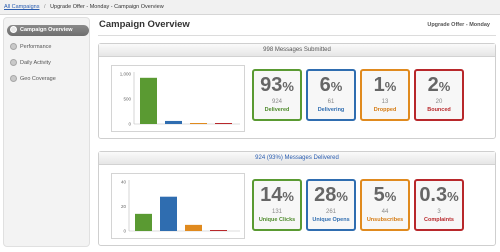 Image resolution: width=500 pixels, height=252 pixels. I want to click on sidebar-item-label: Daily Activity, so click(35, 63).